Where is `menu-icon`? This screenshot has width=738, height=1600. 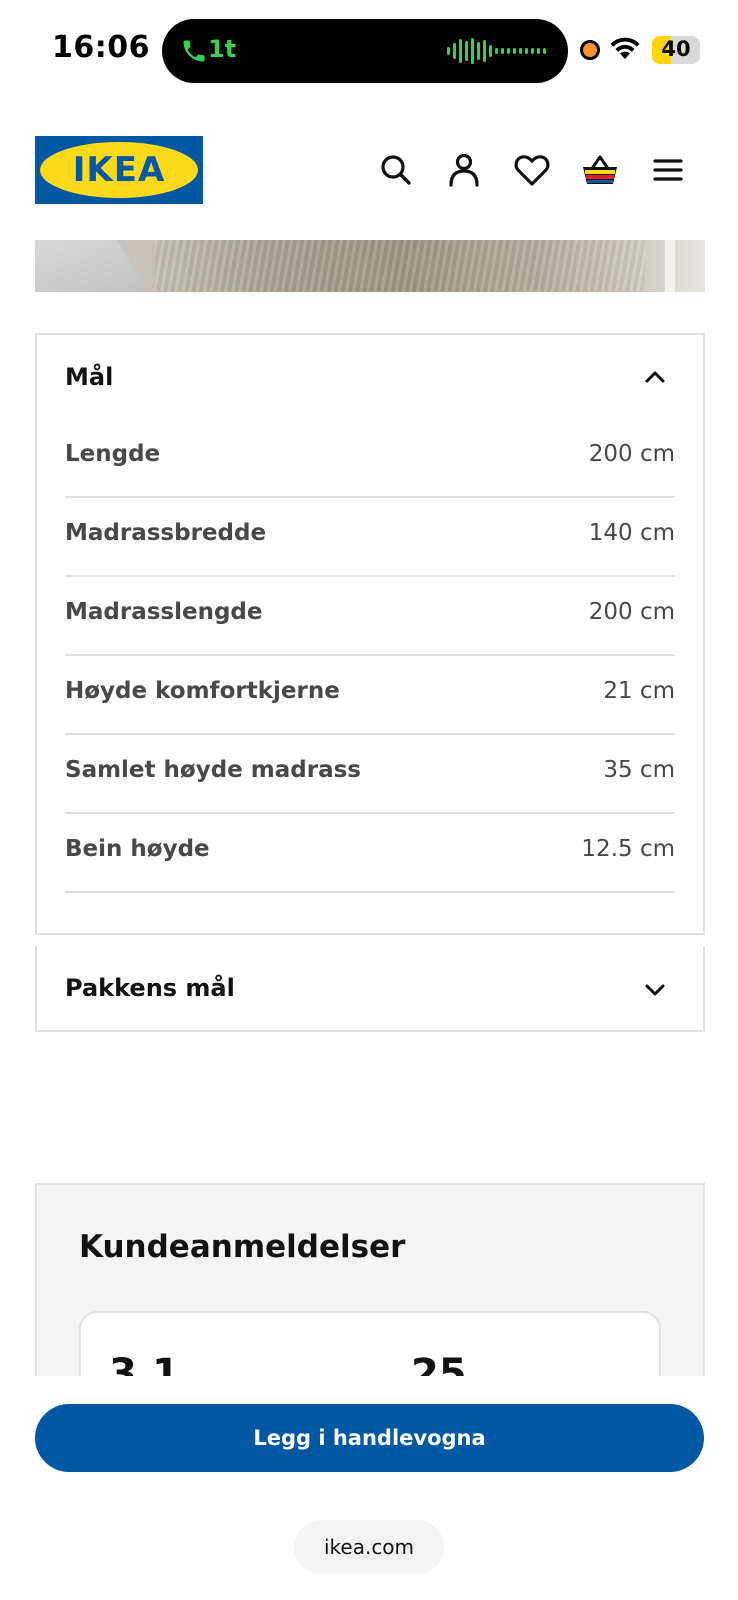
menu-icon is located at coordinates (668, 170).